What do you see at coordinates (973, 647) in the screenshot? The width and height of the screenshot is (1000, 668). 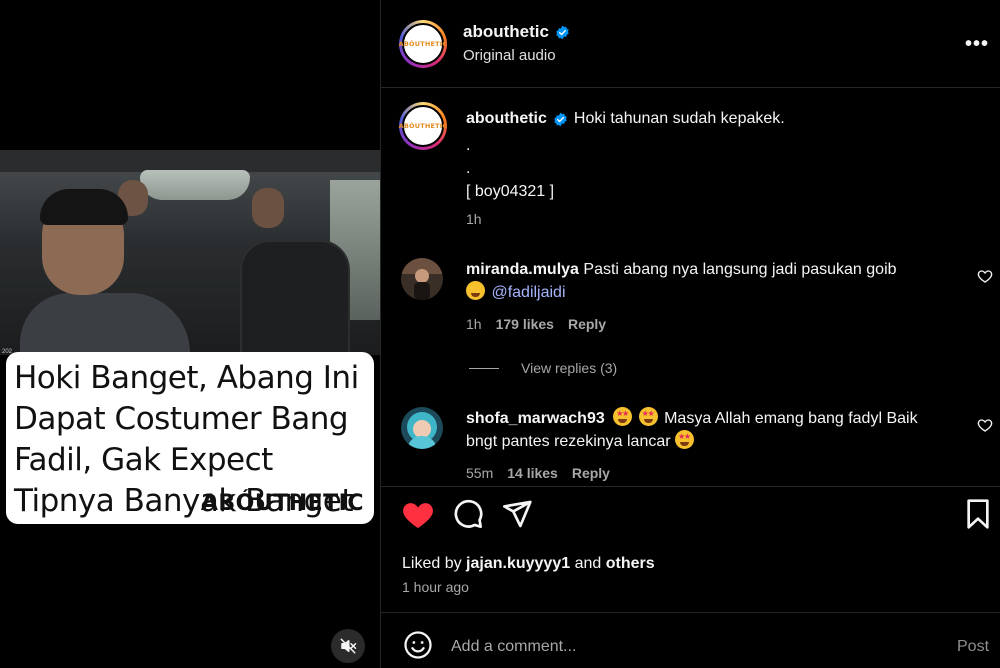 I see `post-button: Post` at bounding box center [973, 647].